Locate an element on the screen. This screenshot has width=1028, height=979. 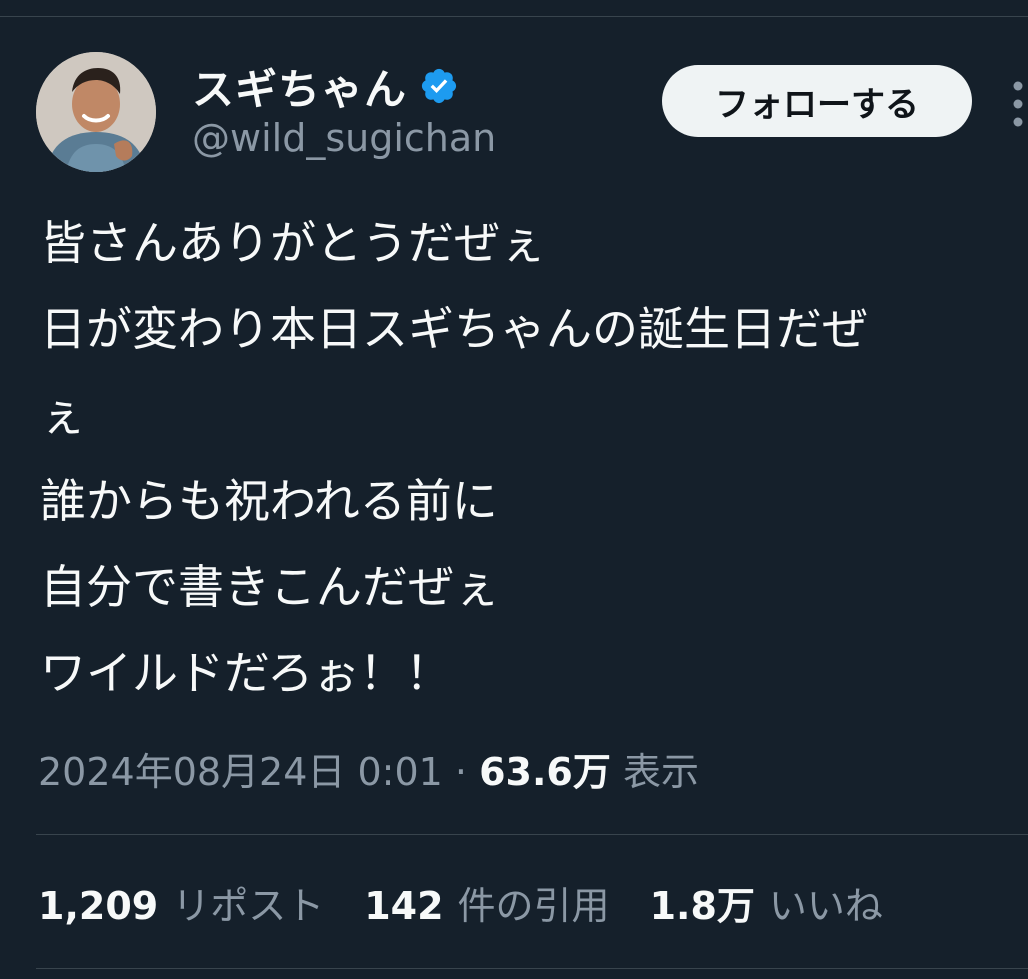
tweet-timestamp: 2024年08月24日 0:01 is located at coordinates (240, 772).